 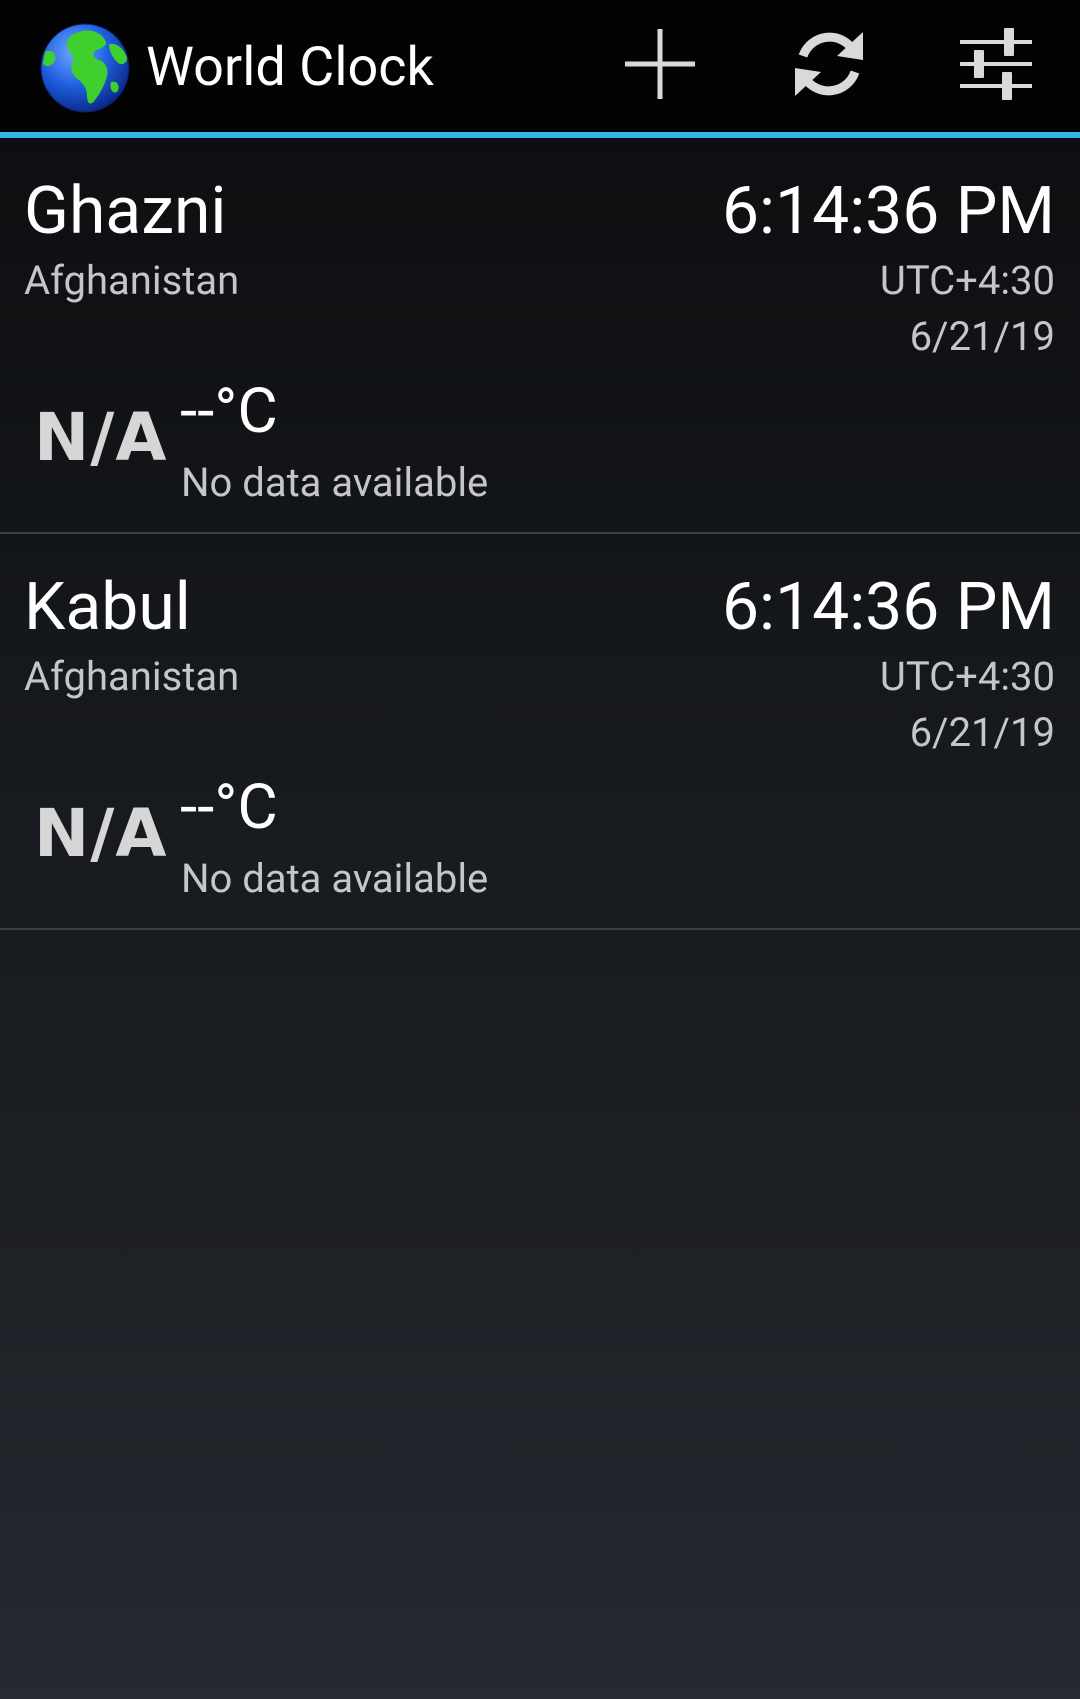 What do you see at coordinates (290, 67) in the screenshot?
I see `app-title: World Clock` at bounding box center [290, 67].